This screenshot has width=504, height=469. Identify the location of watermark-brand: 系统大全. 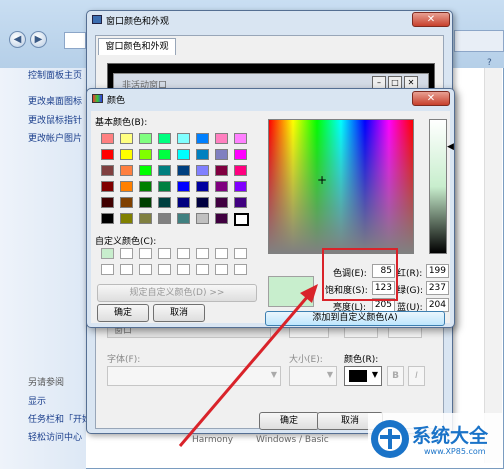
(450, 436).